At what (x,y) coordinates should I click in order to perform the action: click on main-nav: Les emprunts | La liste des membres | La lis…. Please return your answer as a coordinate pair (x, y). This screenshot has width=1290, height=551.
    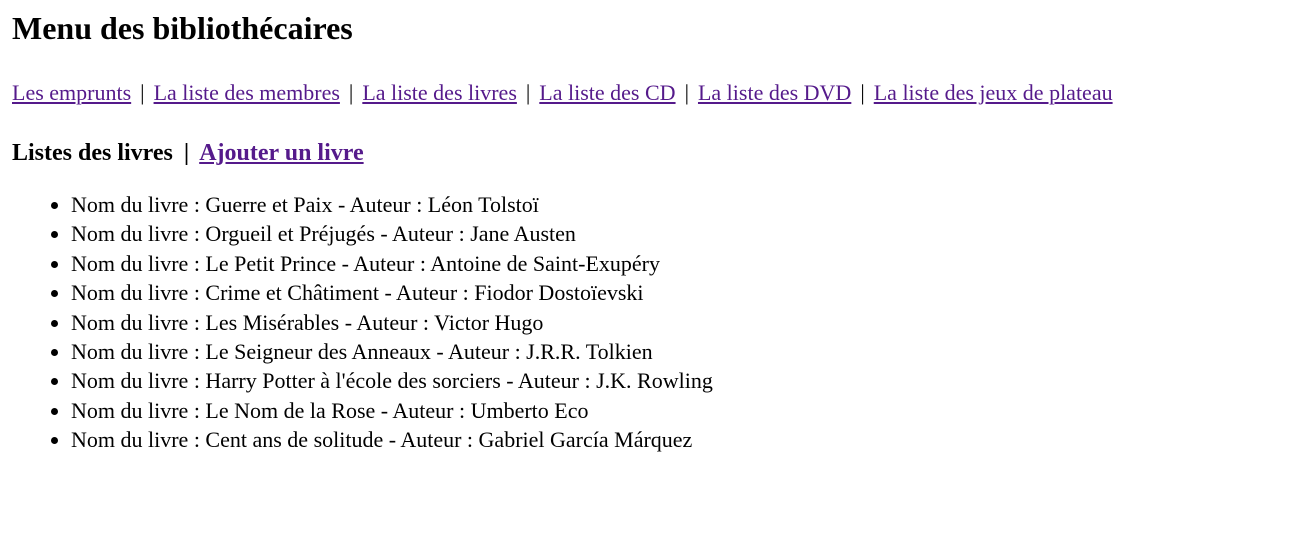
    Looking at the image, I should click on (645, 93).